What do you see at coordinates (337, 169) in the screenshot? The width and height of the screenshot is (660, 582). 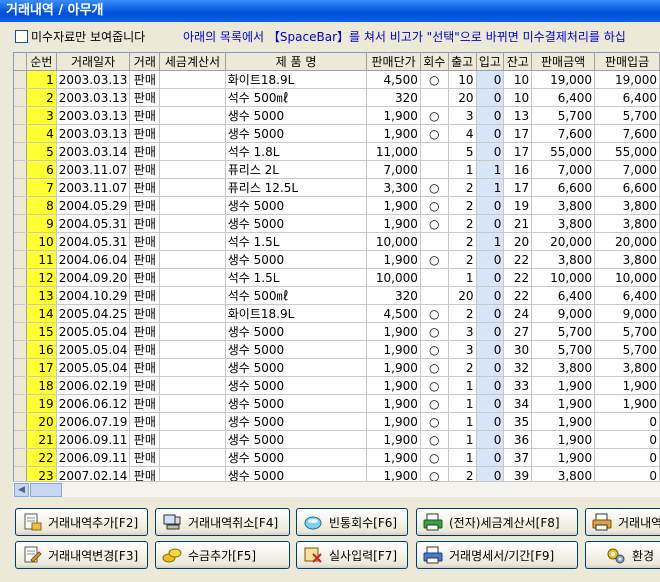 I see `table-row: 6 2003.11.07 판매 퓨리스 2L 7,000 1 1 16 7,000 7,000` at bounding box center [337, 169].